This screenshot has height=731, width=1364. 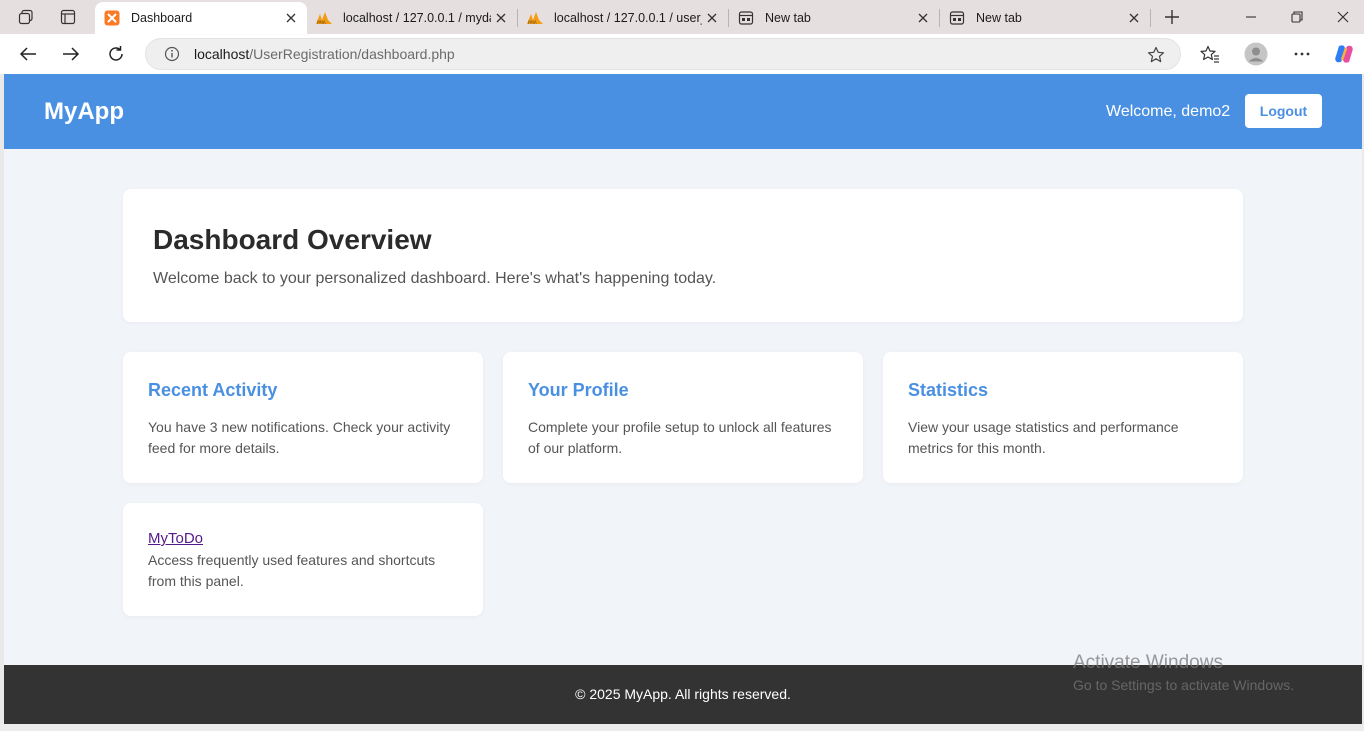 What do you see at coordinates (663, 54) in the screenshot?
I see `address-bar: localhost/UserRegistration/dashboard.php` at bounding box center [663, 54].